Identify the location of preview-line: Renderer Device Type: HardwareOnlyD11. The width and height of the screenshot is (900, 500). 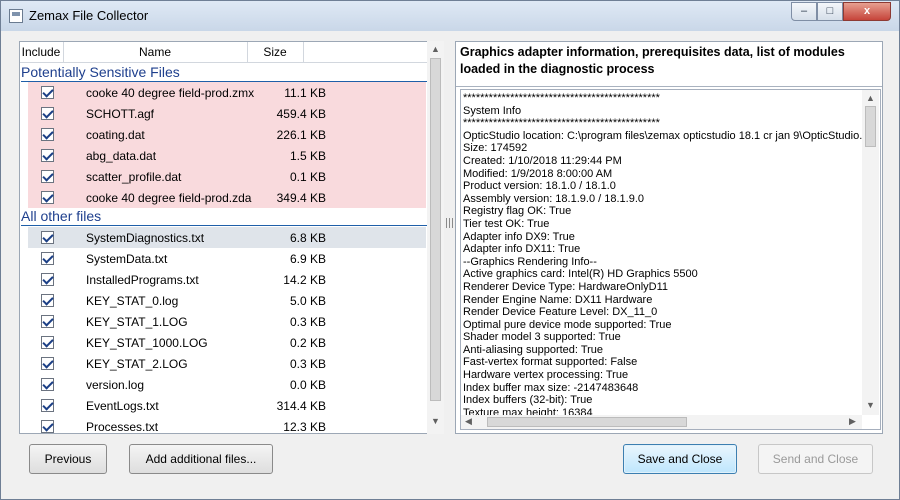
(566, 286).